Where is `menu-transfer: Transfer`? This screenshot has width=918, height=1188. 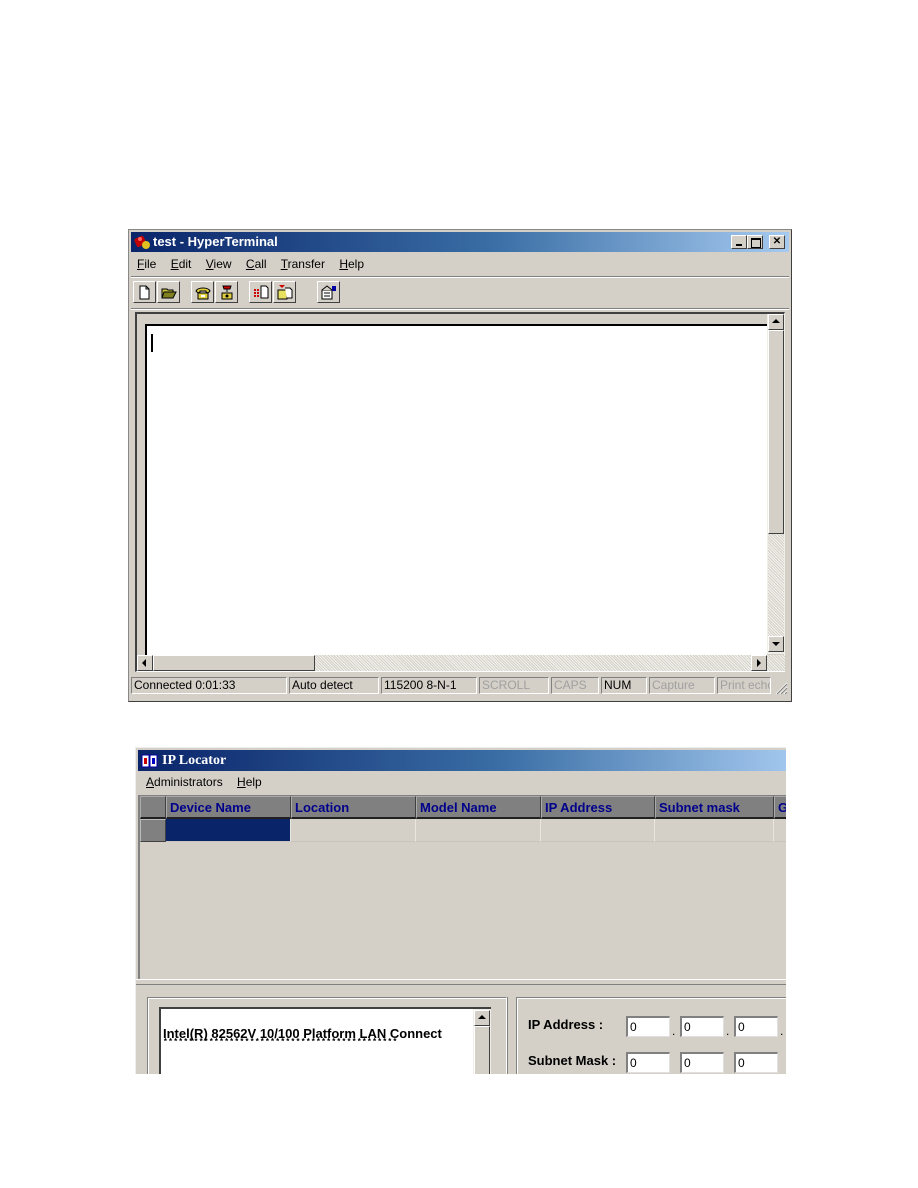 menu-transfer: Transfer is located at coordinates (303, 264).